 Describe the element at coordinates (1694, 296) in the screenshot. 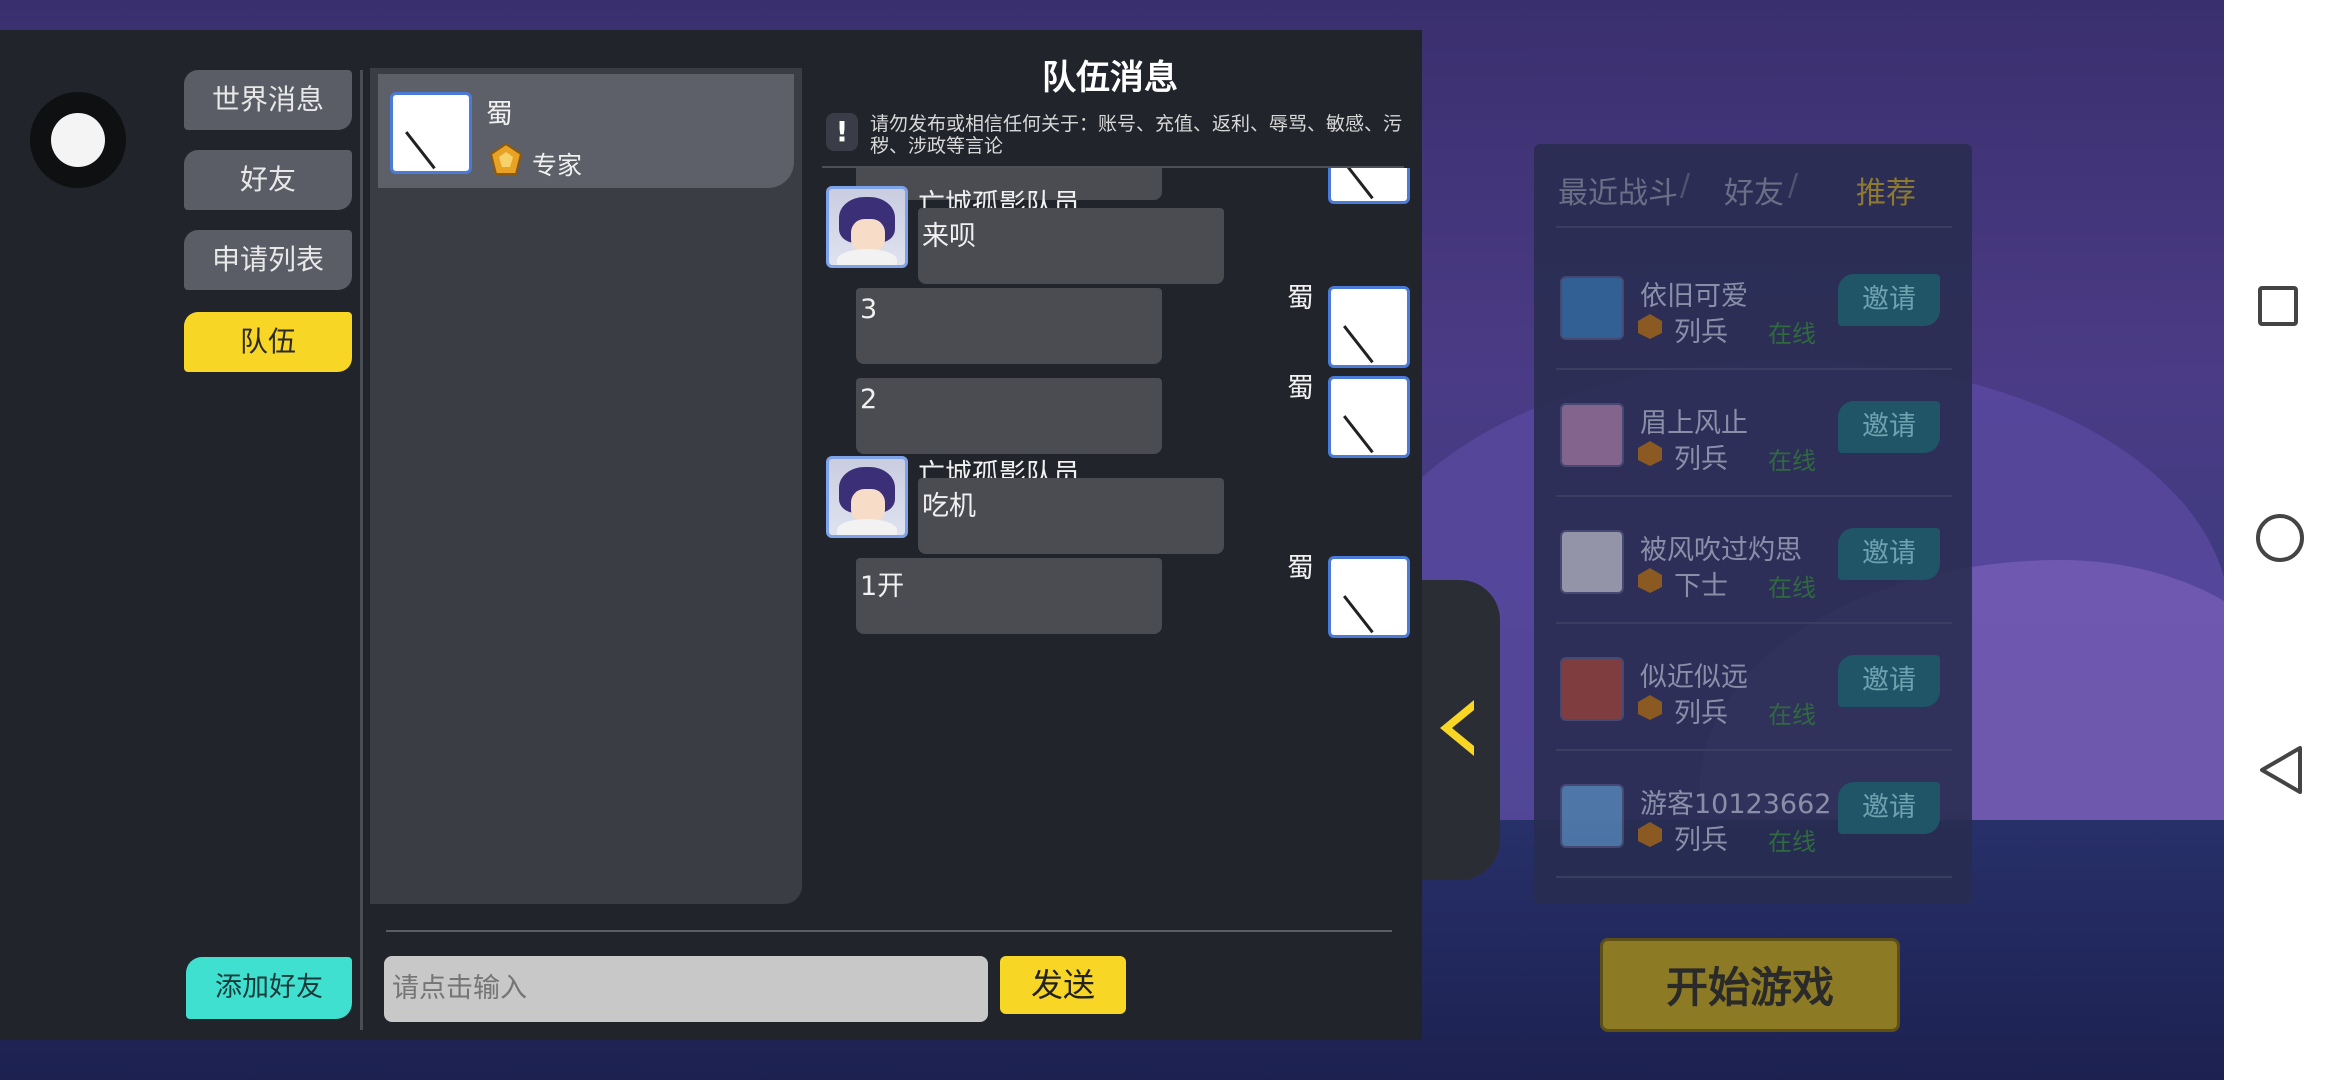

I see `player-name: 依旧可爱` at that location.